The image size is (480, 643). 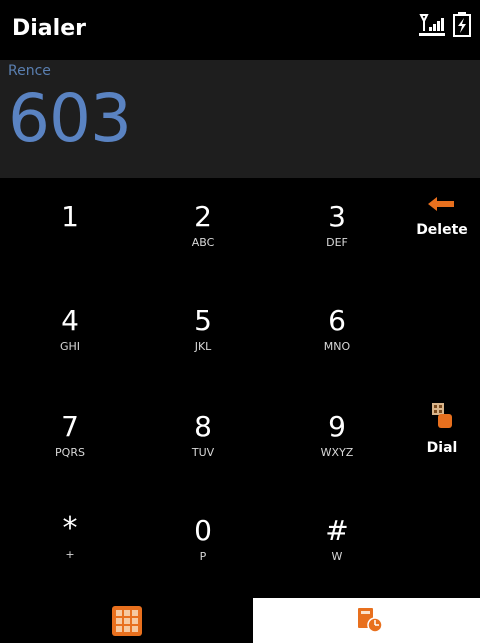 What do you see at coordinates (70, 118) in the screenshot?
I see `dialed-number: 603` at bounding box center [70, 118].